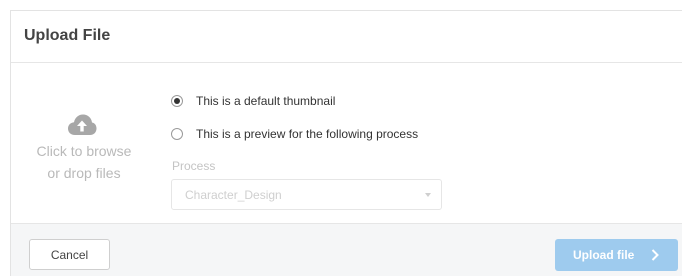 The height and width of the screenshot is (278, 684). Describe the element at coordinates (84, 151) in the screenshot. I see `dropzone-text-line1: Click to browse` at that location.